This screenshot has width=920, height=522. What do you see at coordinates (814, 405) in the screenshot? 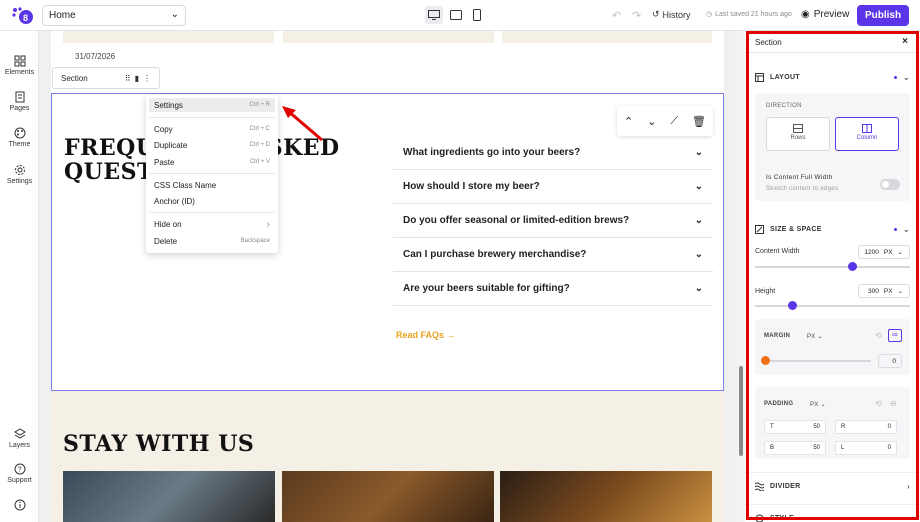
I see `padding-unit: PX` at bounding box center [814, 405].